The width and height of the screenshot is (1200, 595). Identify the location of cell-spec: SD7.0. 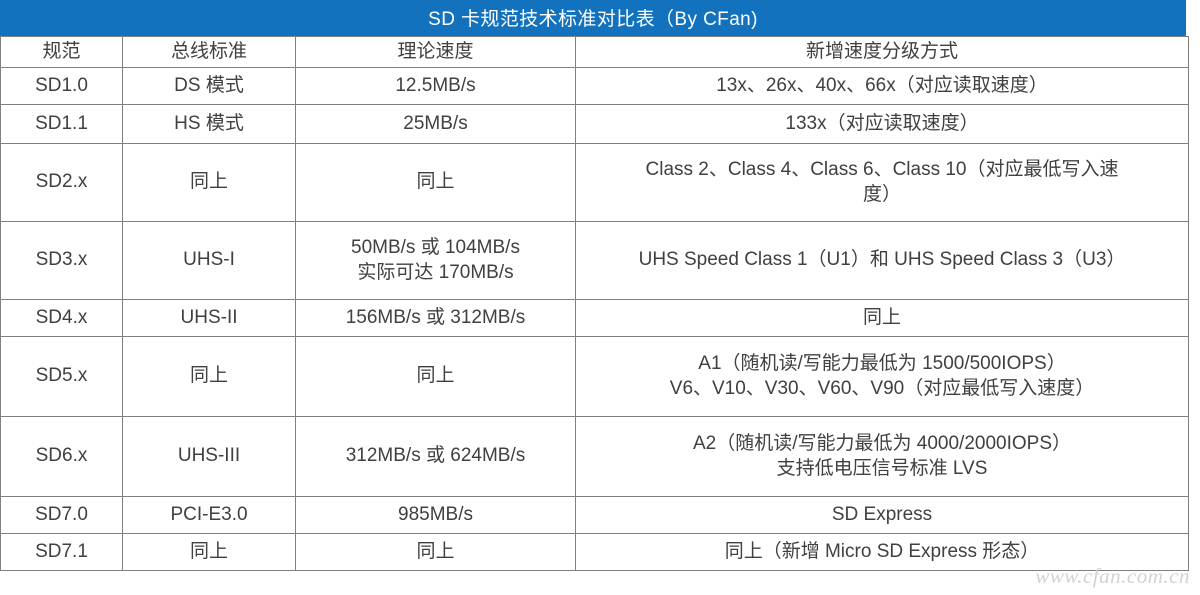
(61, 514).